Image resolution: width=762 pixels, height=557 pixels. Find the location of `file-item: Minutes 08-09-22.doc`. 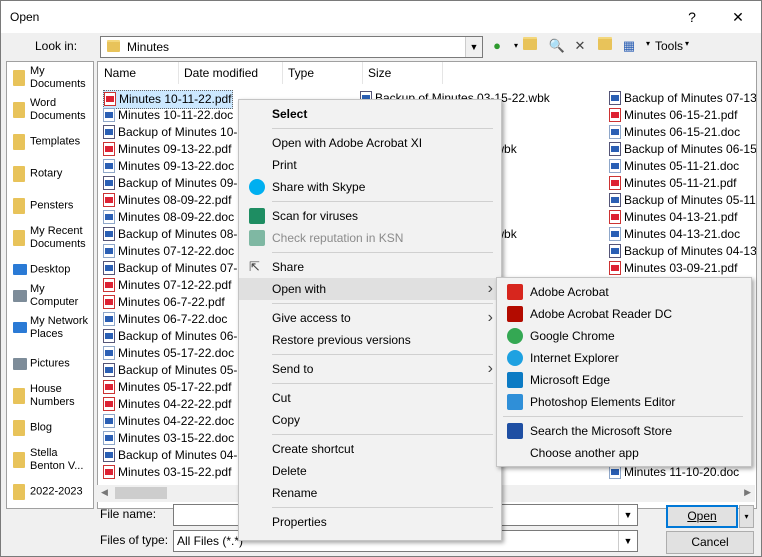

file-item: Minutes 08-09-22.doc is located at coordinates (168, 217).